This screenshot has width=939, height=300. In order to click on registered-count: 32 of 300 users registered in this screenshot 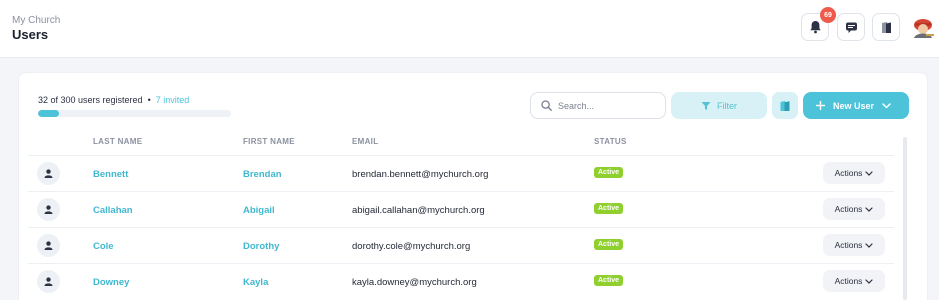, I will do `click(90, 100)`.